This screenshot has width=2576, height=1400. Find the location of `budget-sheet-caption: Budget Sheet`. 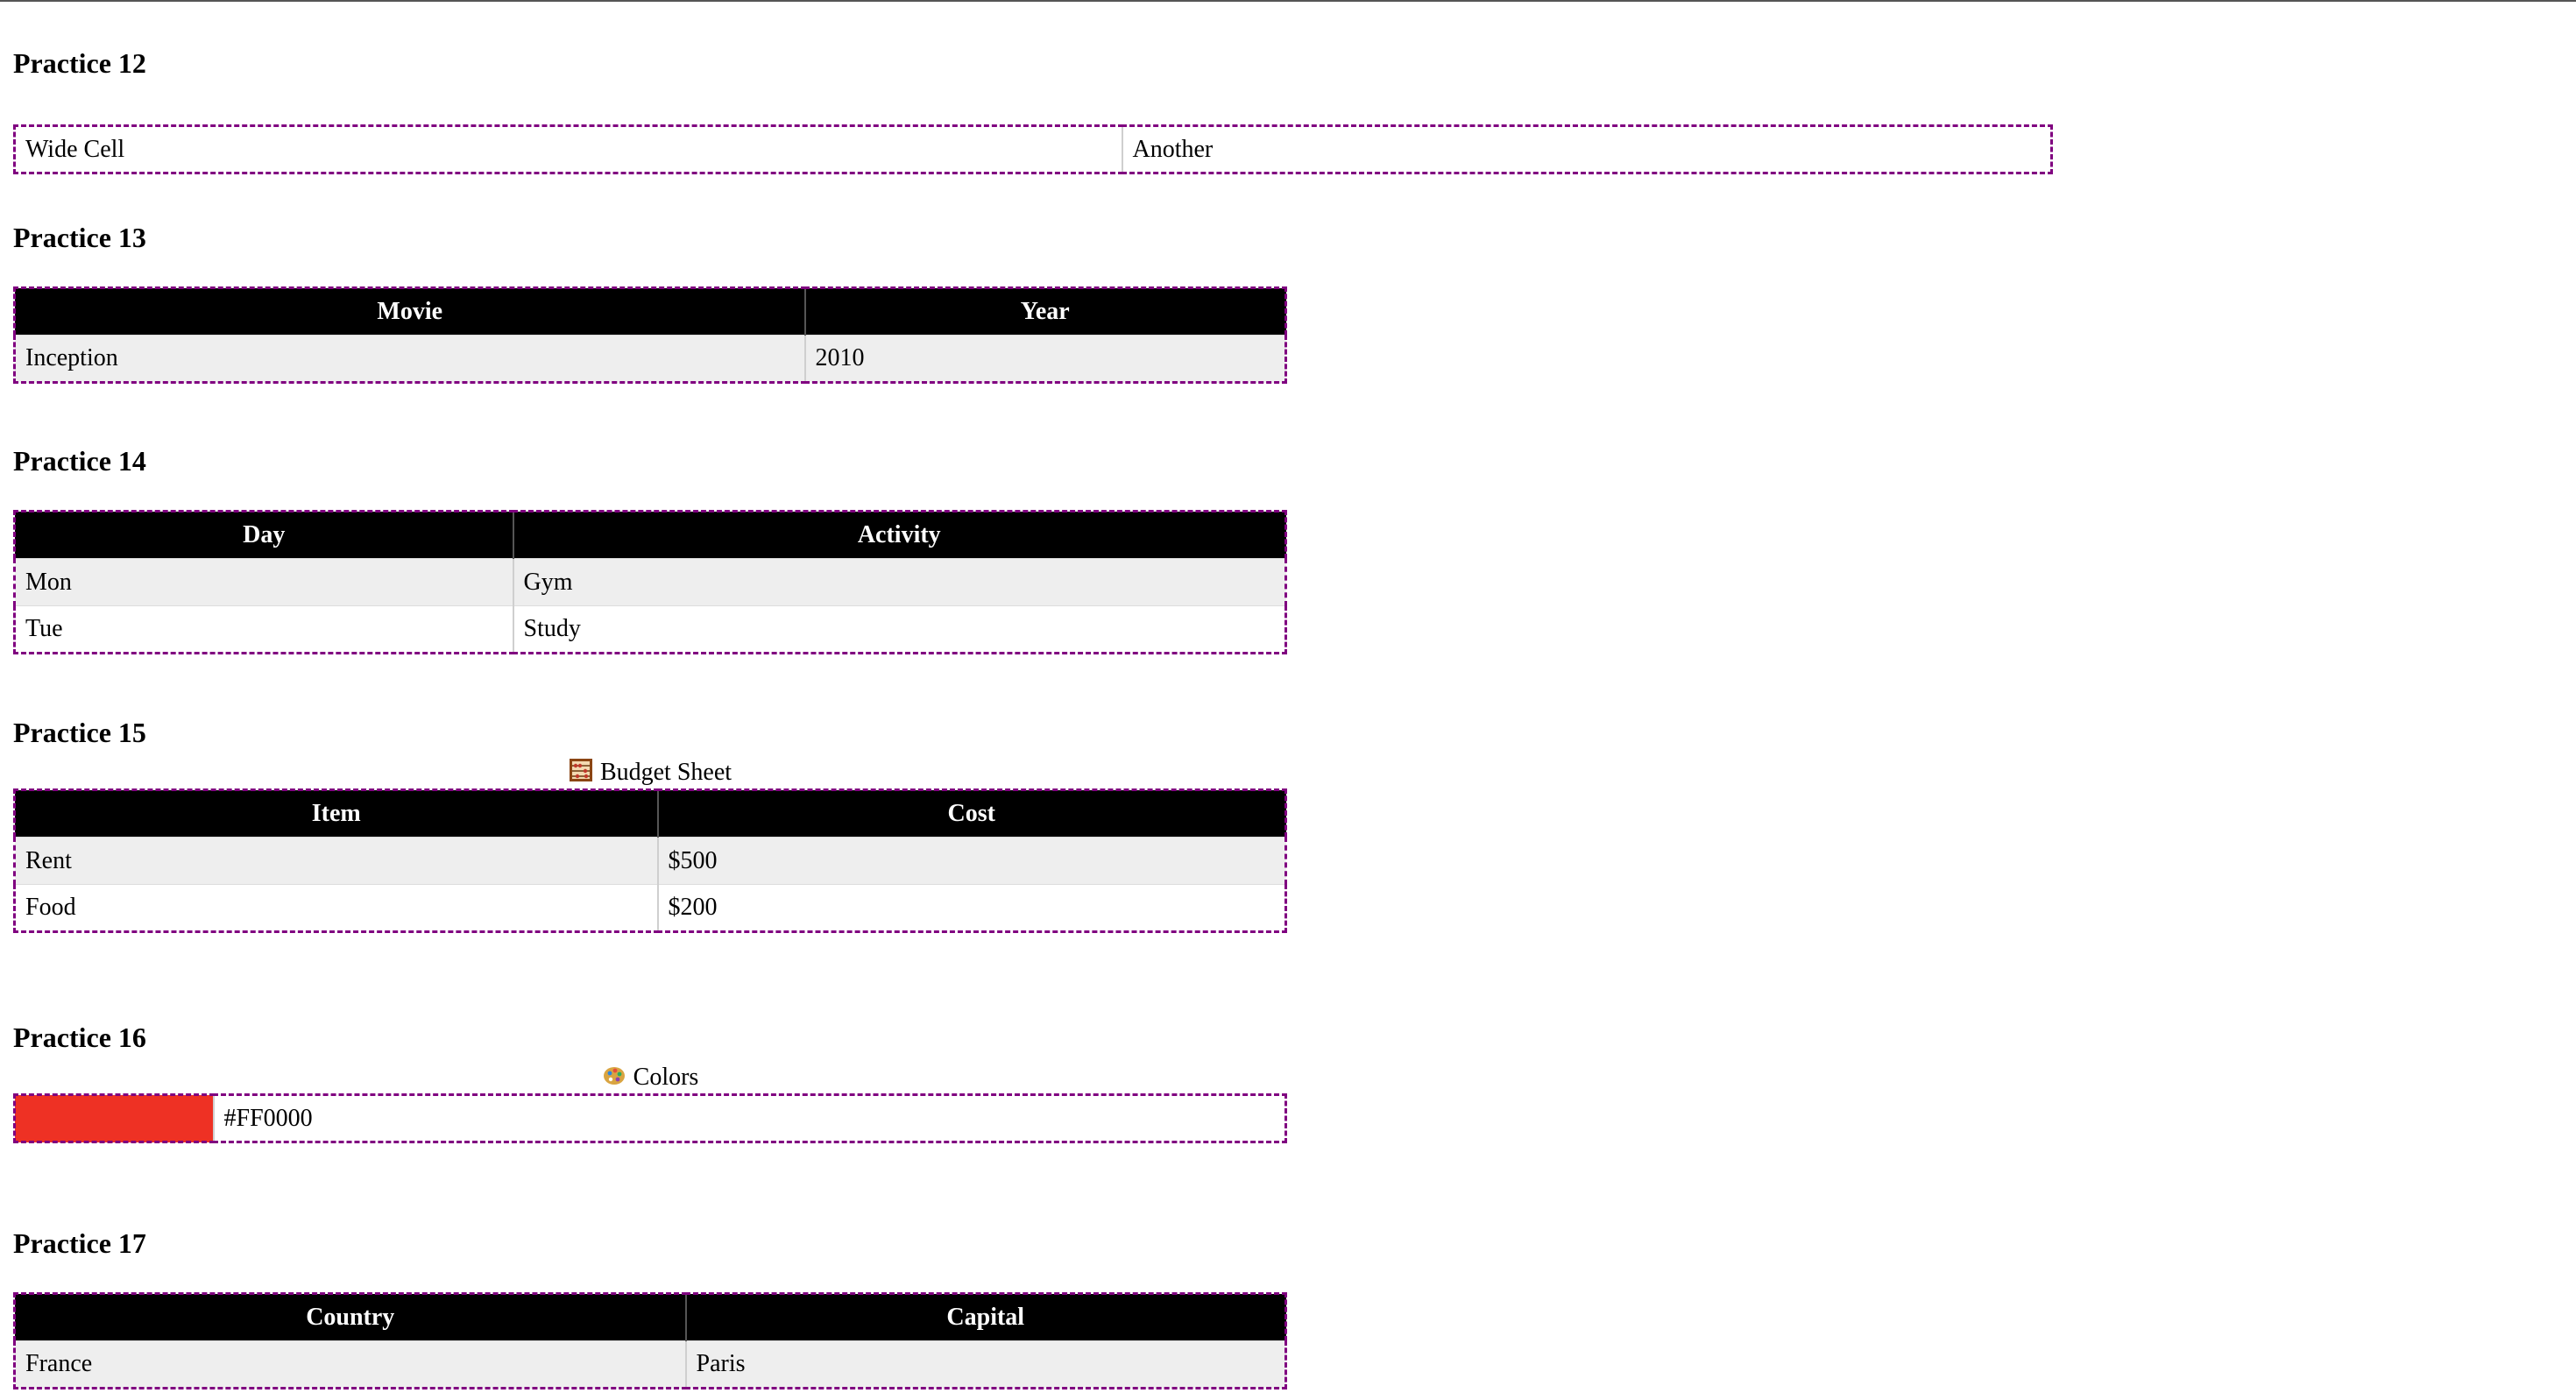

budget-sheet-caption: Budget Sheet is located at coordinates (650, 772).